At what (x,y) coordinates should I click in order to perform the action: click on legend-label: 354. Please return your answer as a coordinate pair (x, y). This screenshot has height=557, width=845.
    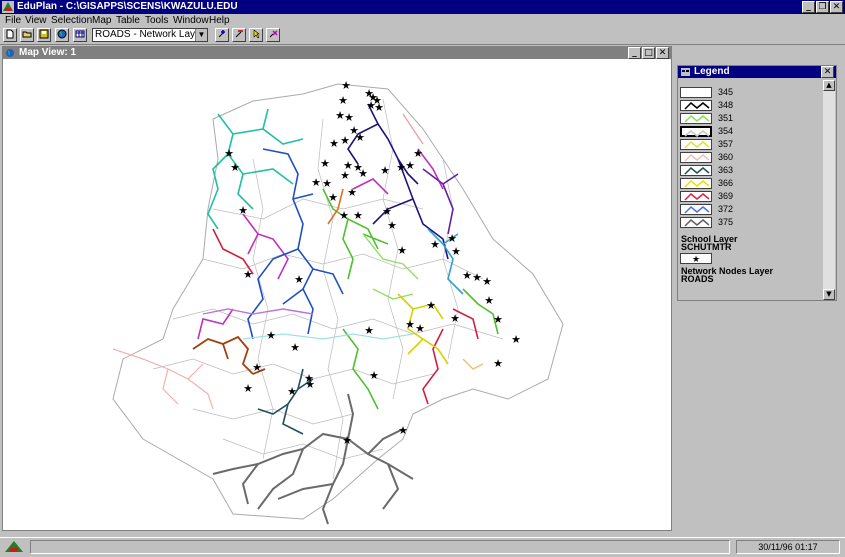
    Looking at the image, I should click on (726, 131).